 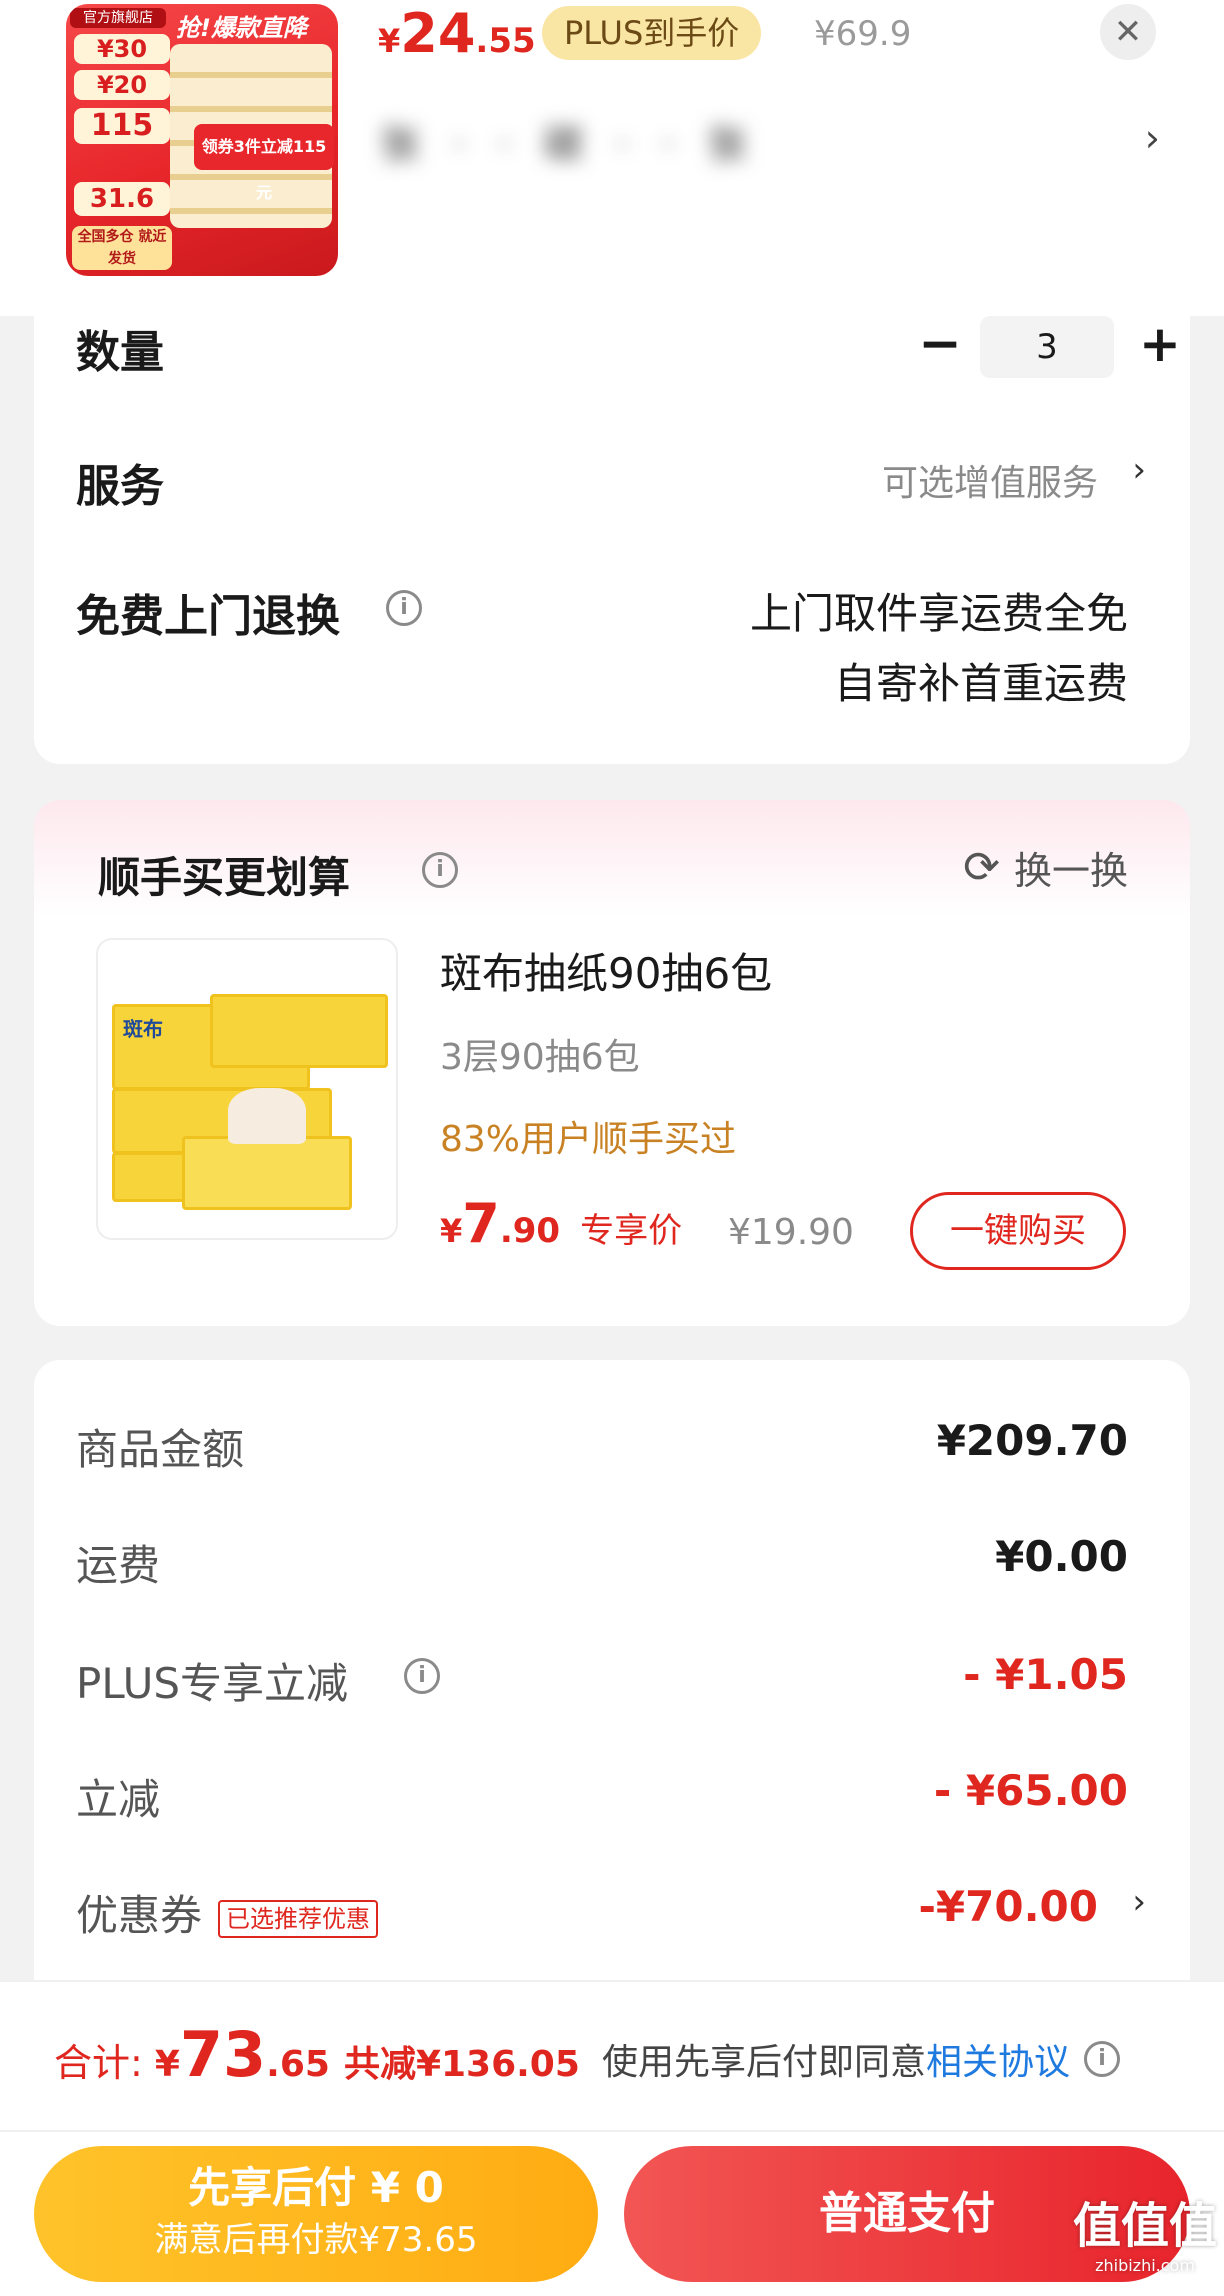 What do you see at coordinates (160, 1449) in the screenshot?
I see `goods-amount-label: 商品金额` at bounding box center [160, 1449].